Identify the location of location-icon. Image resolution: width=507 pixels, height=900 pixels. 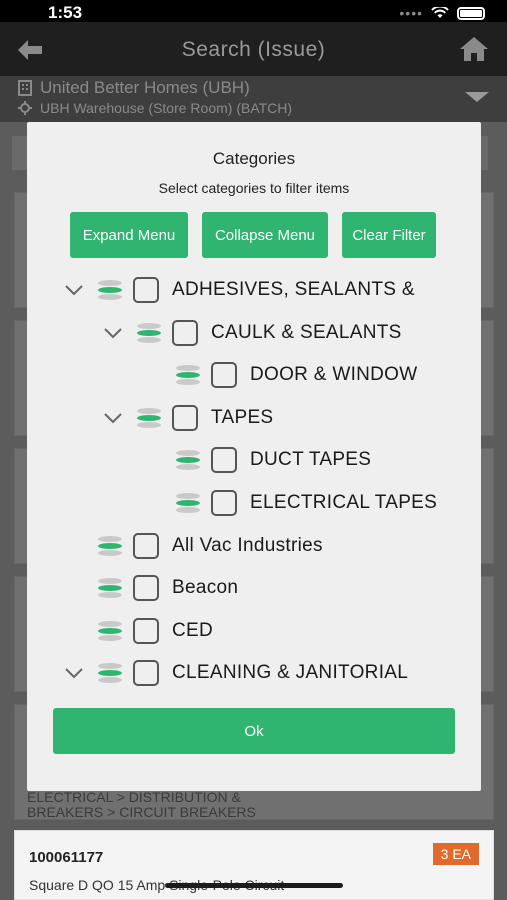
(25, 108).